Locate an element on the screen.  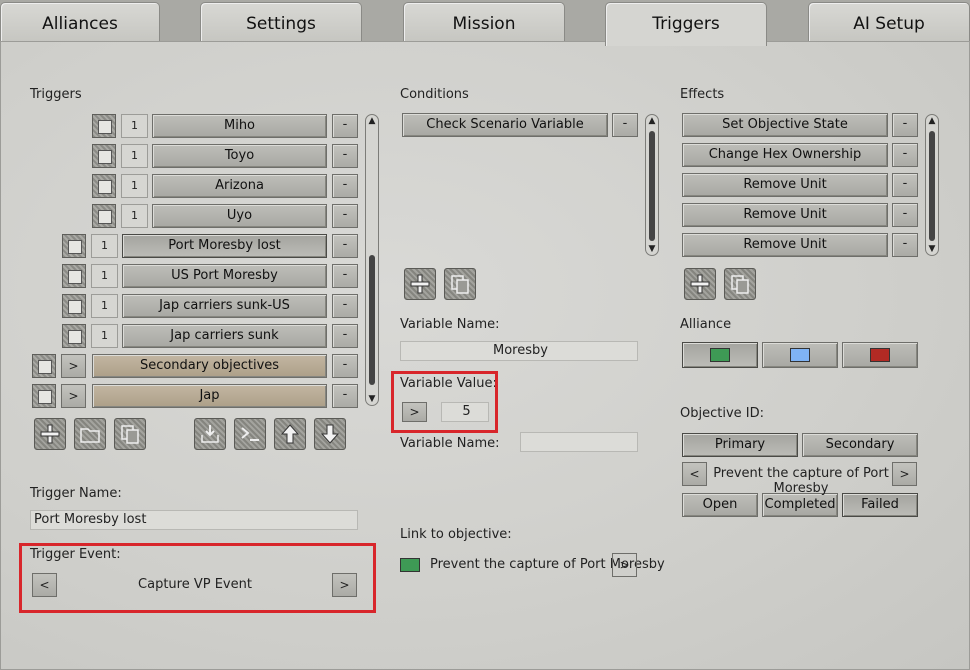
trigger-item: Port Moresby lost is located at coordinates (224, 246).